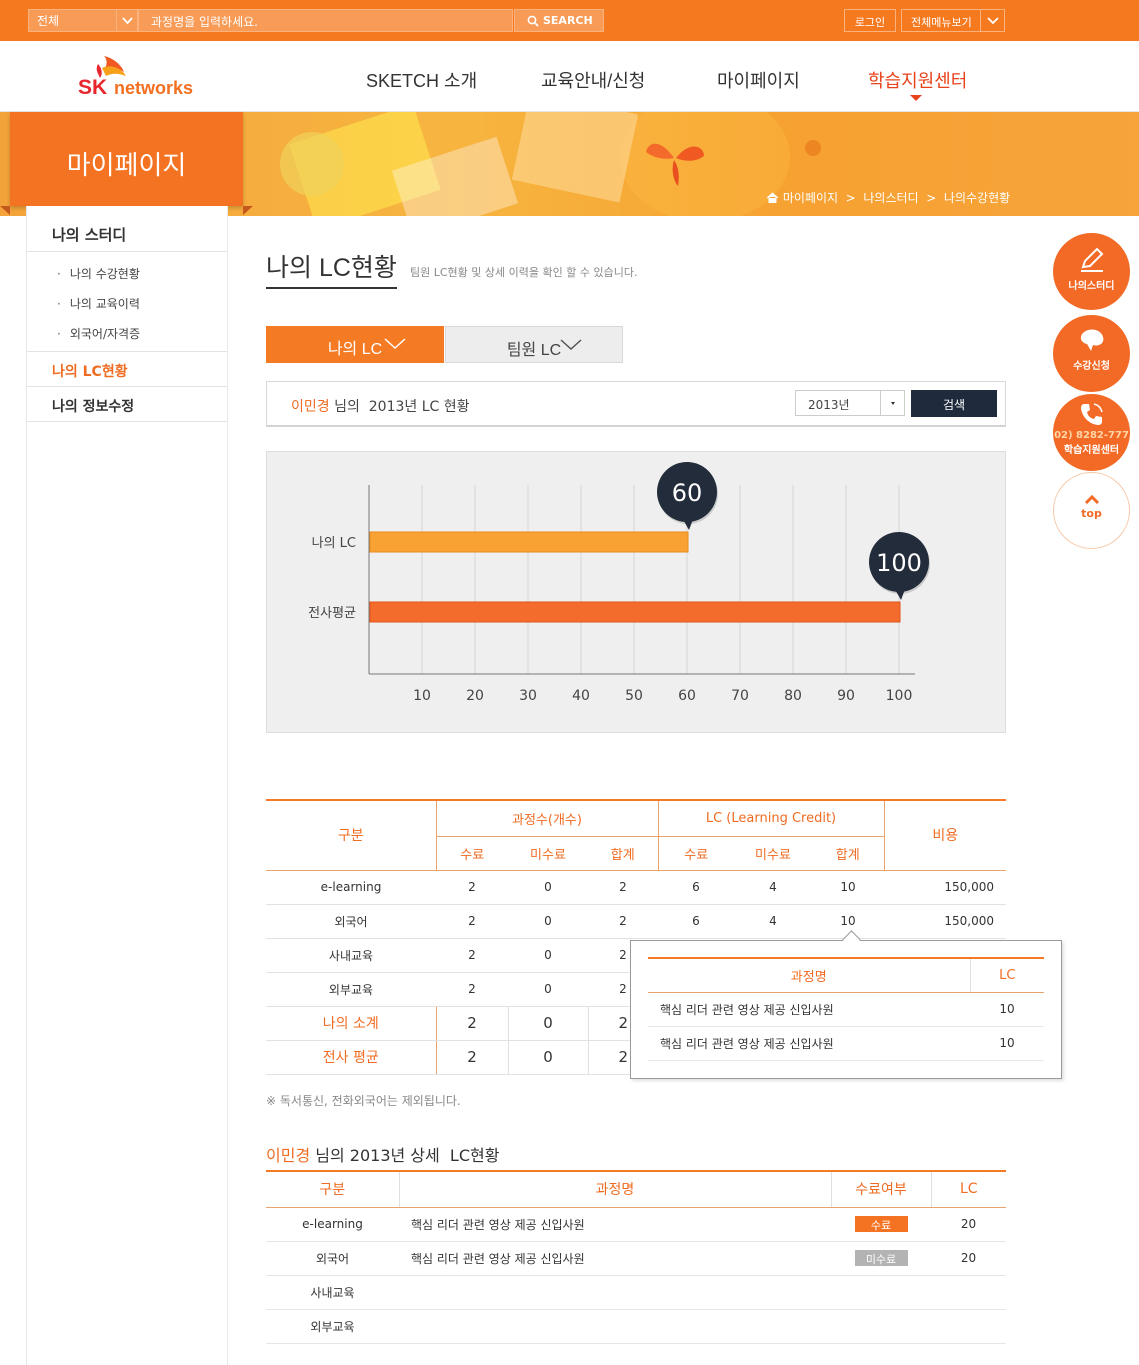 This screenshot has height=1365, width=1139. Describe the element at coordinates (881, 1292) in the screenshot. I see `detail-status-cell` at that location.